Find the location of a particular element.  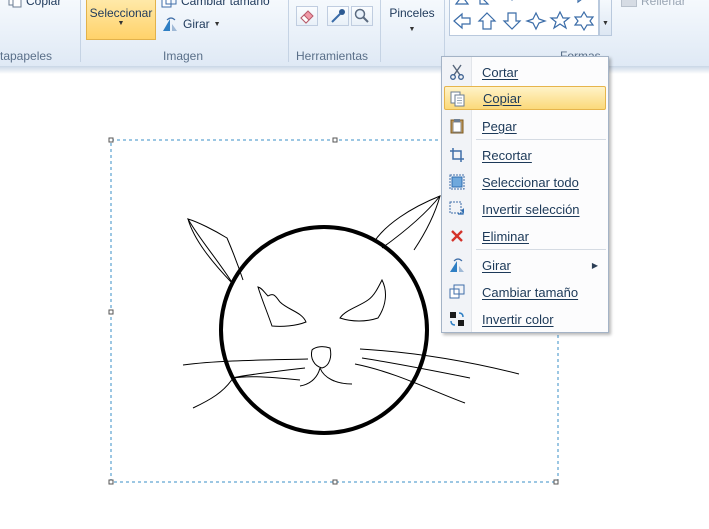

shapes-gallery is located at coordinates (524, 18).